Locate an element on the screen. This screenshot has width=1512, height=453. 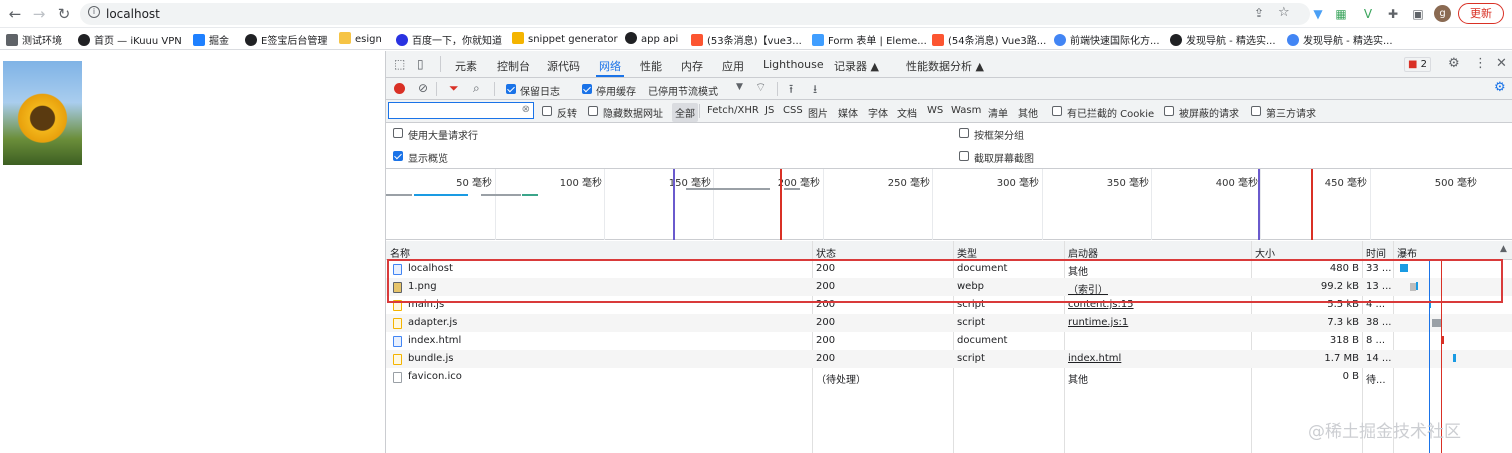
large-rows-checkbox is located at coordinates (398, 133).